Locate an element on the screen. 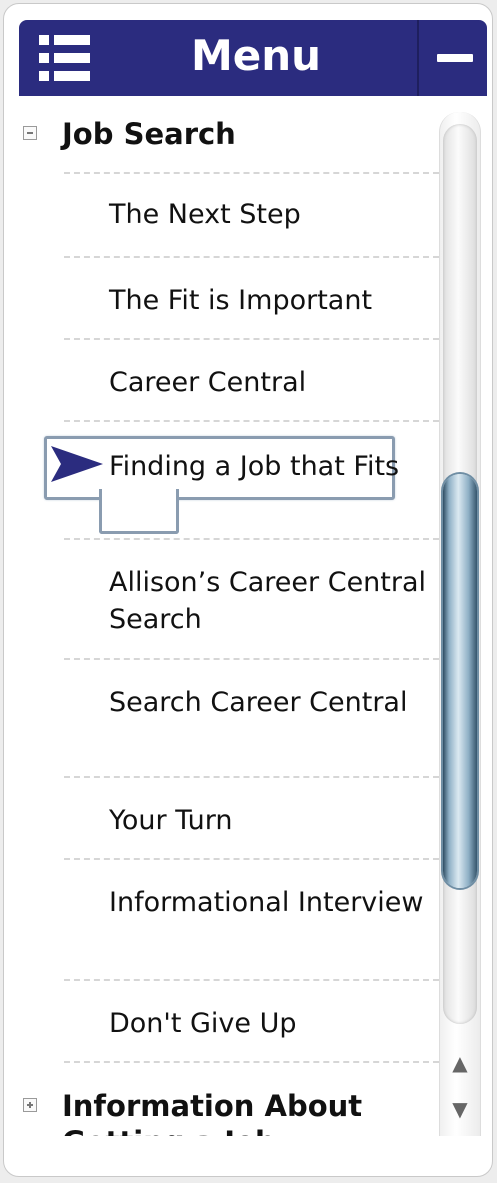 Image resolution: width=497 pixels, height=1183 pixels. list-item: The Fit is Important is located at coordinates (251, 298).